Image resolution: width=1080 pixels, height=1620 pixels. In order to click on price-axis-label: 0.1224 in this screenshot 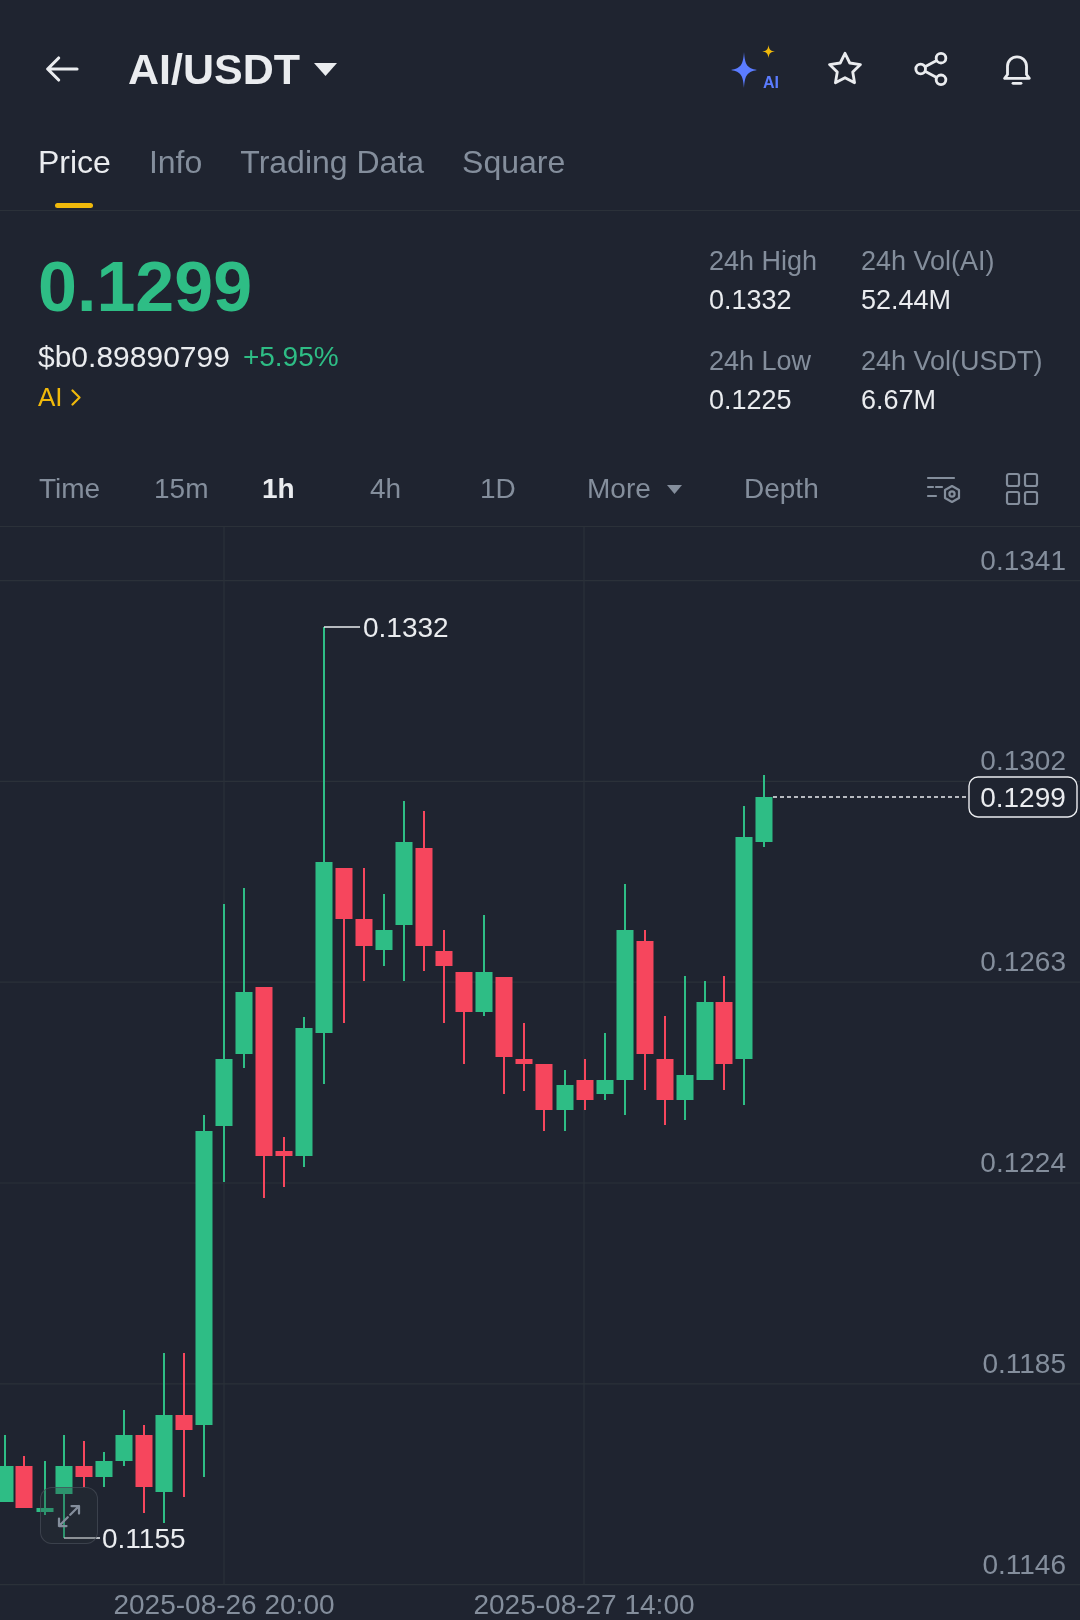, I will do `click(1023, 1162)`.